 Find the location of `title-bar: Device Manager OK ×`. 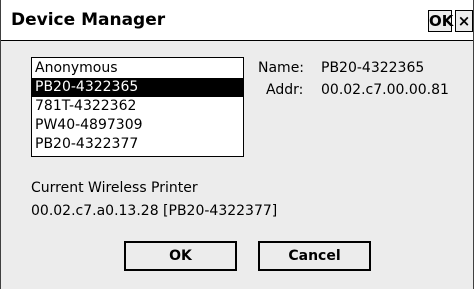

title-bar: Device Manager OK × is located at coordinates (237, 20).